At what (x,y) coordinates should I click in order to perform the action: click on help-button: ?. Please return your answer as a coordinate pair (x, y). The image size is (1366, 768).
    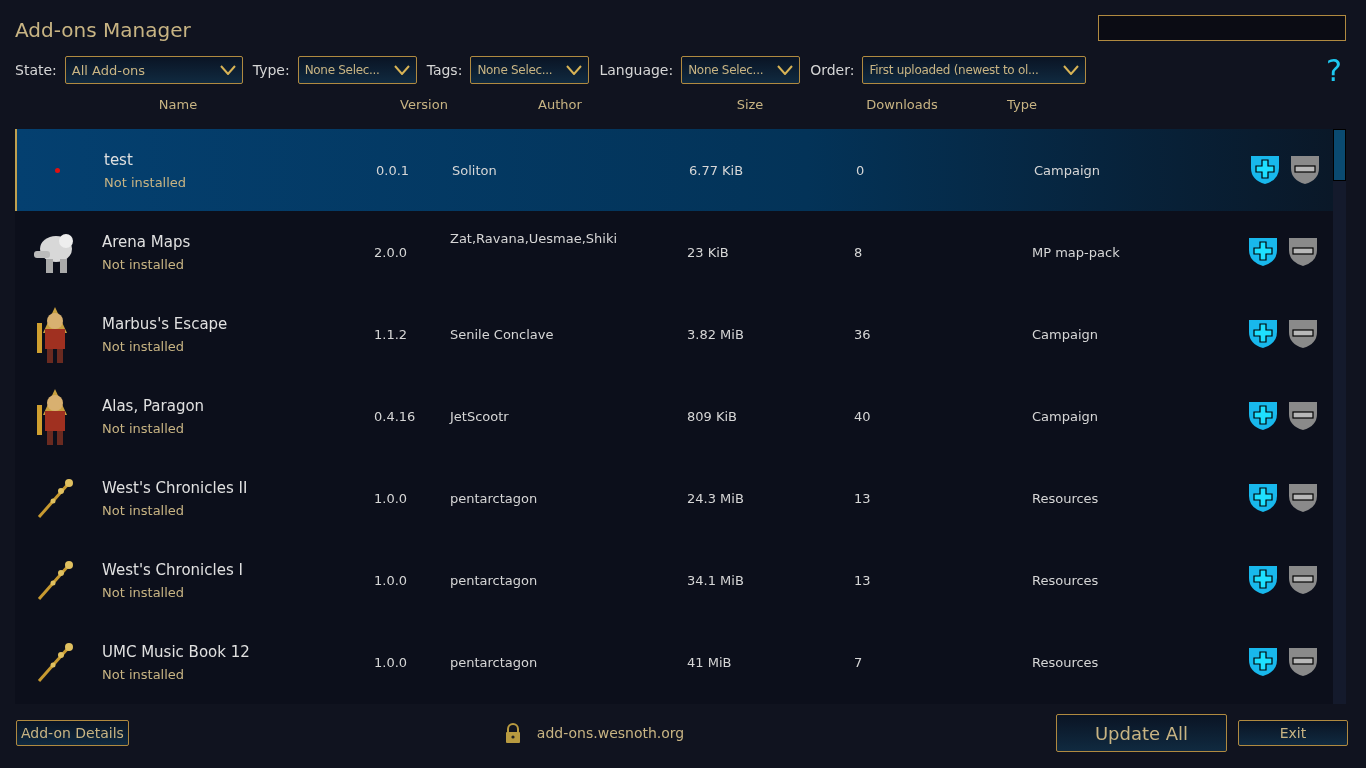
    Looking at the image, I should click on (1334, 70).